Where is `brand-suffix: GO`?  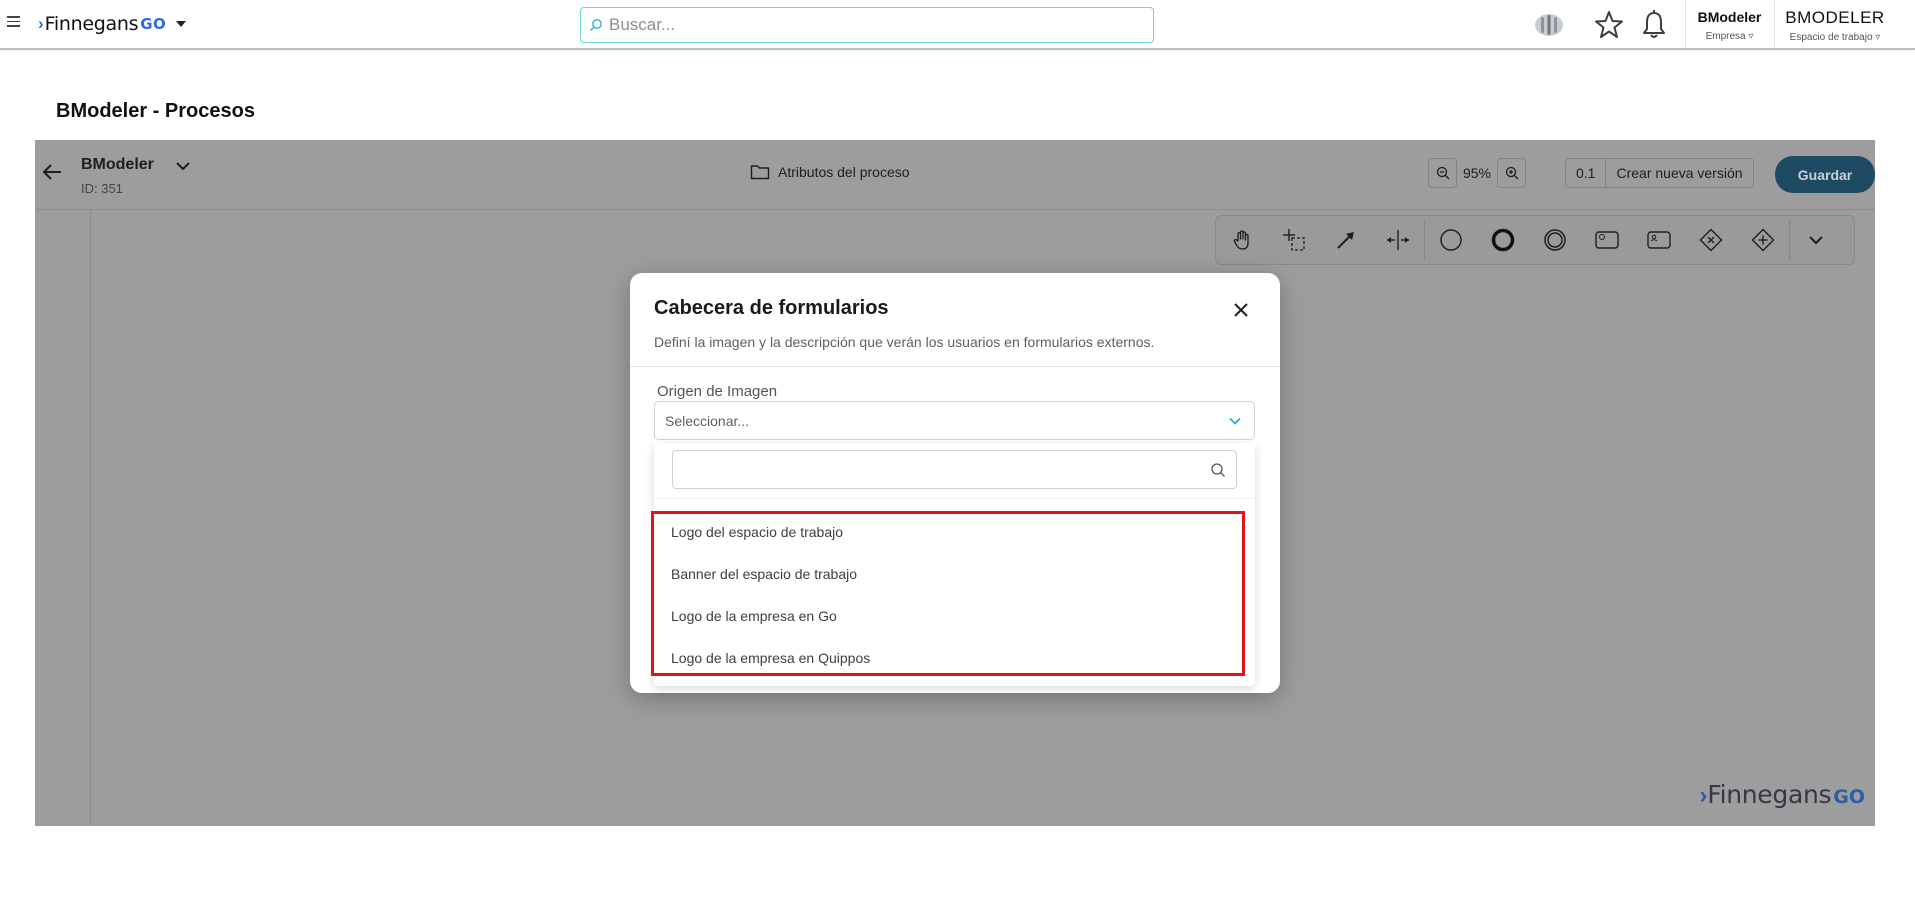
brand-suffix: GO is located at coordinates (153, 24).